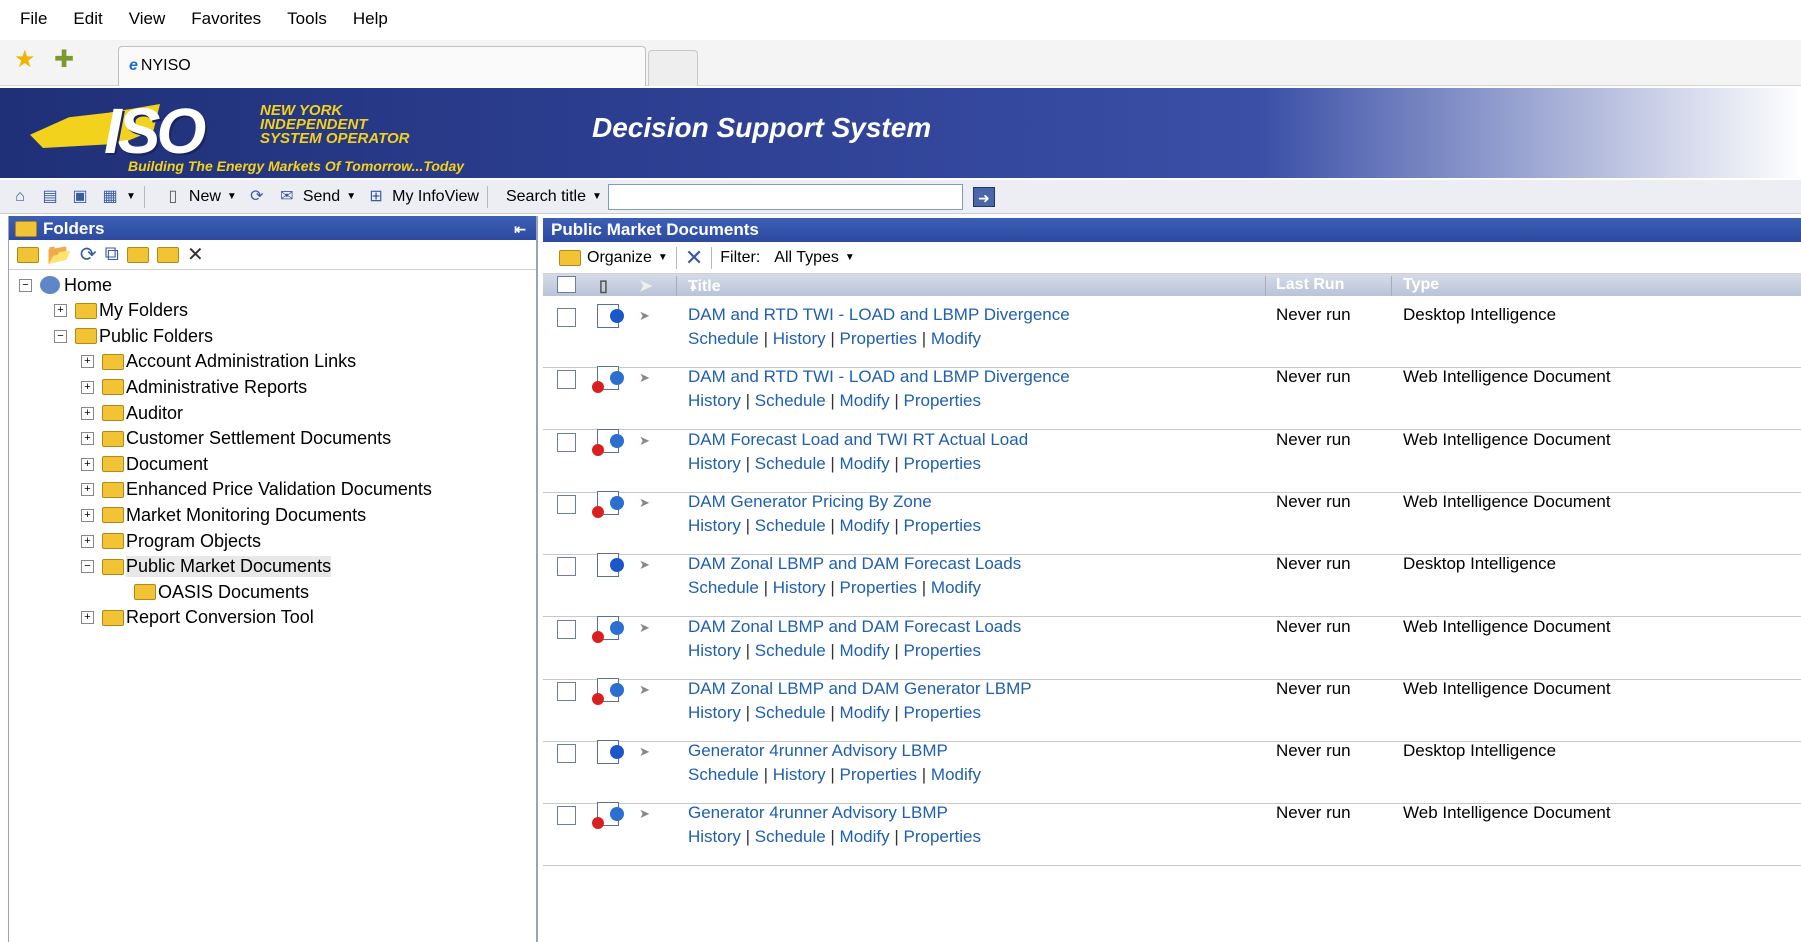 The image size is (1801, 942). What do you see at coordinates (33, 19) in the screenshot?
I see `menu-file: File` at bounding box center [33, 19].